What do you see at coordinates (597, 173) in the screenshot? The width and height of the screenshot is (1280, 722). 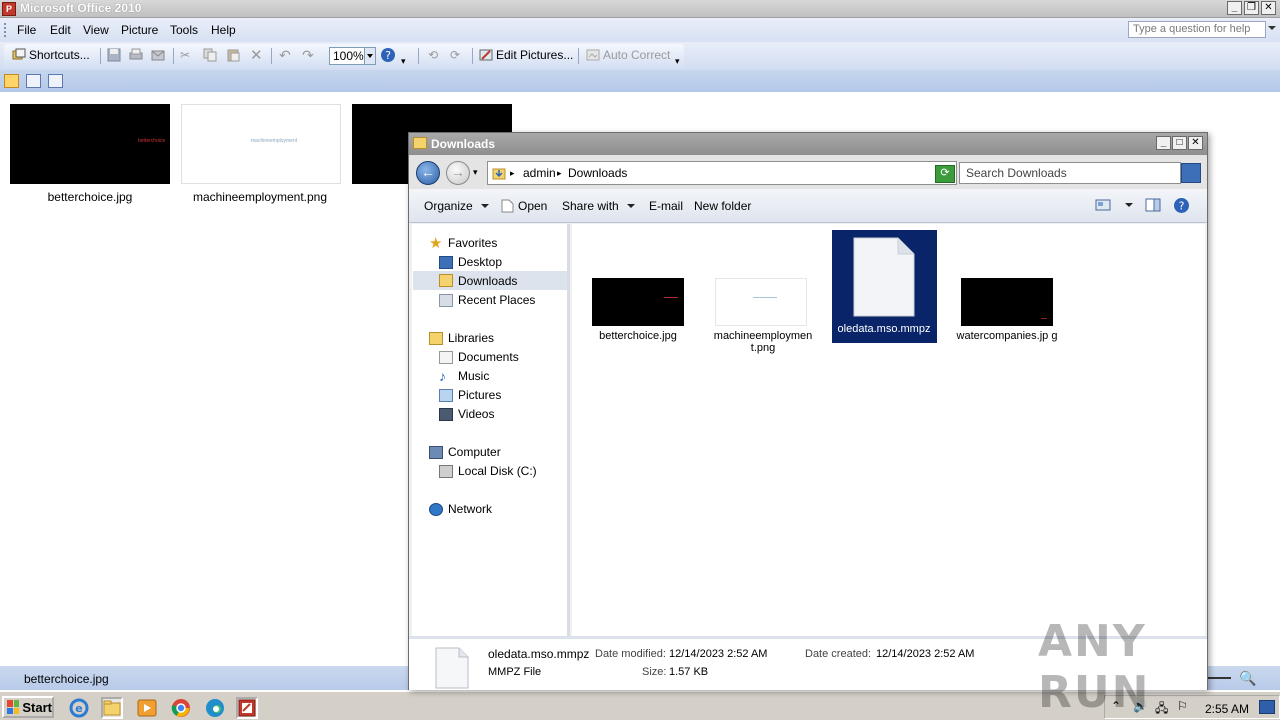 I see `breadcrumb-downloads: Downloads` at bounding box center [597, 173].